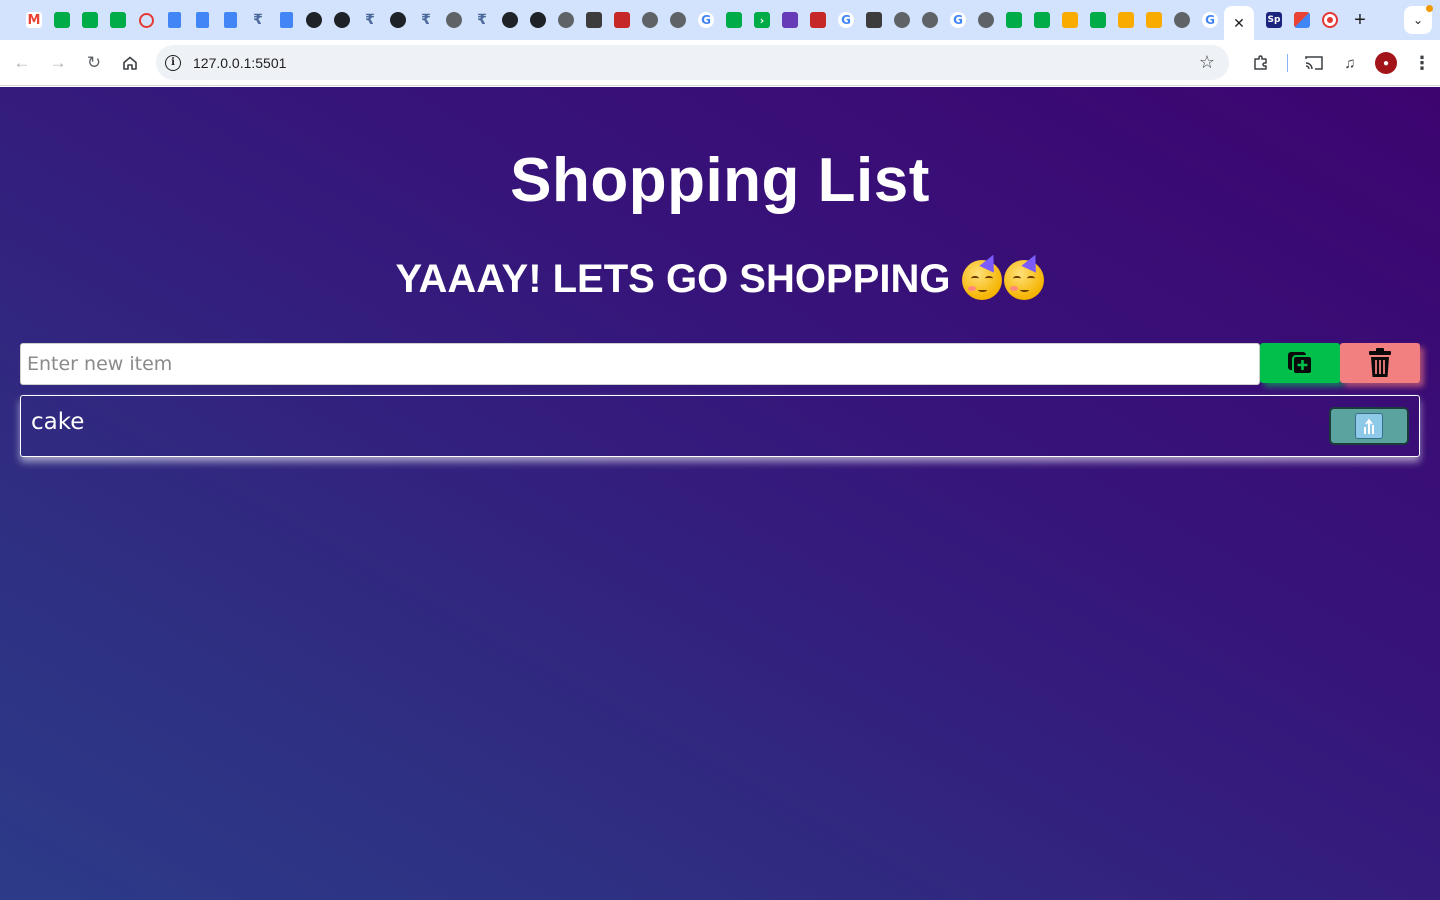 The height and width of the screenshot is (900, 1440). Describe the element at coordinates (1239, 23) in the screenshot. I see `active-tab-close-button: ✕` at that location.